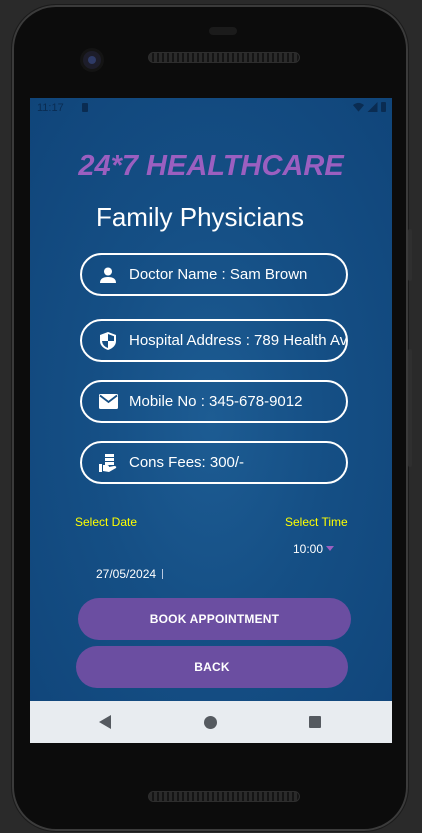 The width and height of the screenshot is (422, 833). I want to click on nav-back-icon, so click(105, 722).